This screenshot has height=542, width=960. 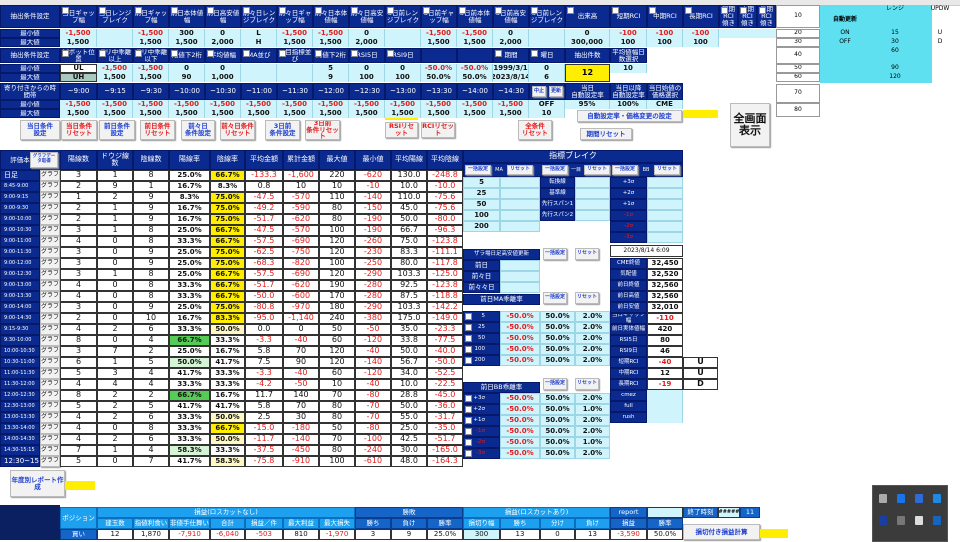 I want to click on bb-dev-bulk-set-button: 一括設定, so click(x=555, y=384).